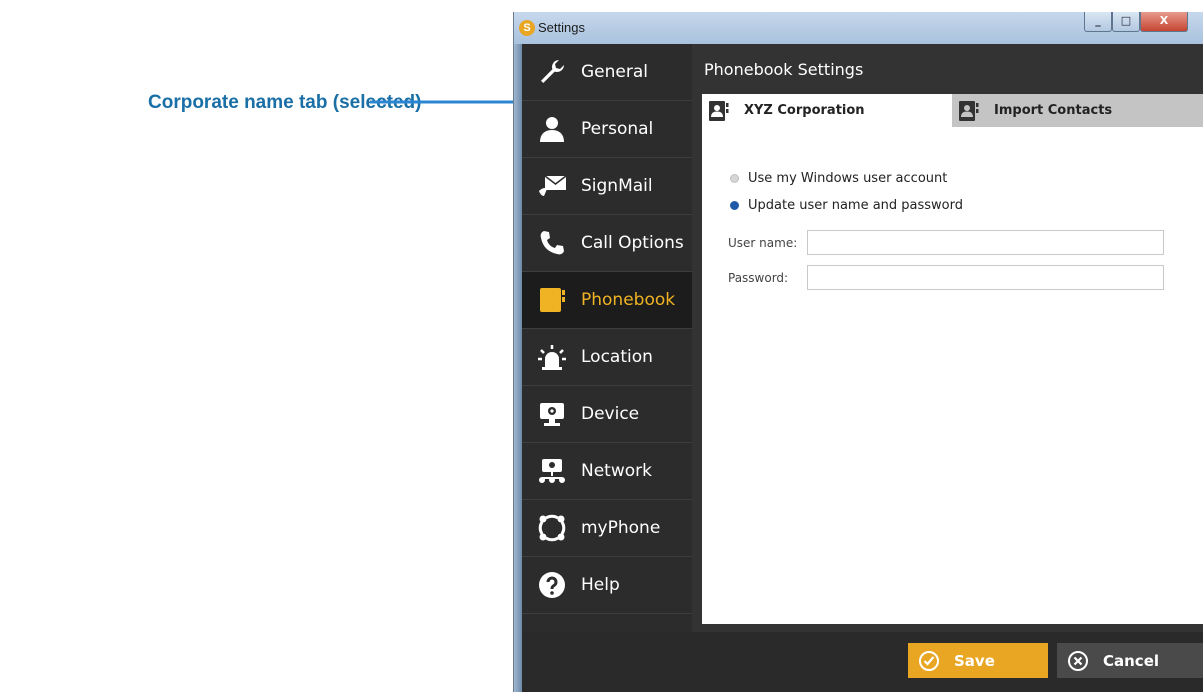 The height and width of the screenshot is (692, 1203). I want to click on cancel-label: Cancel, so click(1131, 660).